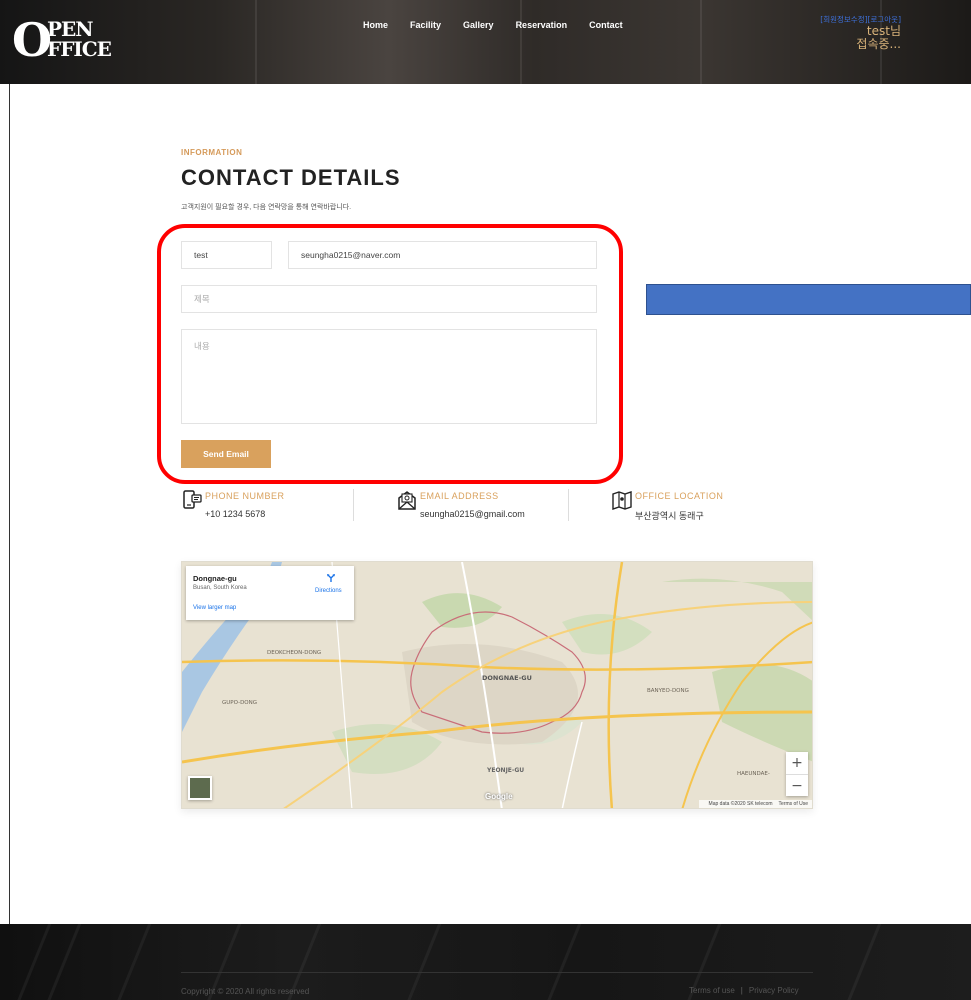 The height and width of the screenshot is (1000, 971). Describe the element at coordinates (506, 770) in the screenshot. I see `map-label: YEONJE-GU` at that location.